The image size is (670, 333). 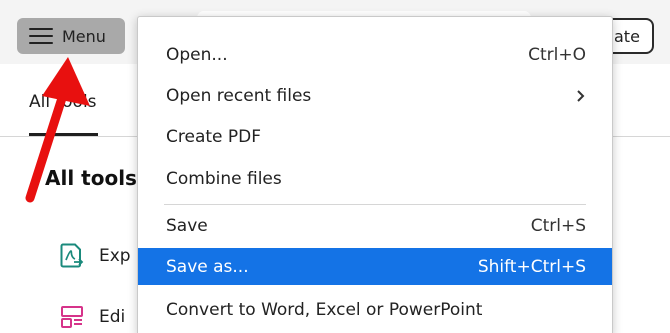 What do you see at coordinates (72, 256) in the screenshot?
I see `export-pdf-icon` at bounding box center [72, 256].